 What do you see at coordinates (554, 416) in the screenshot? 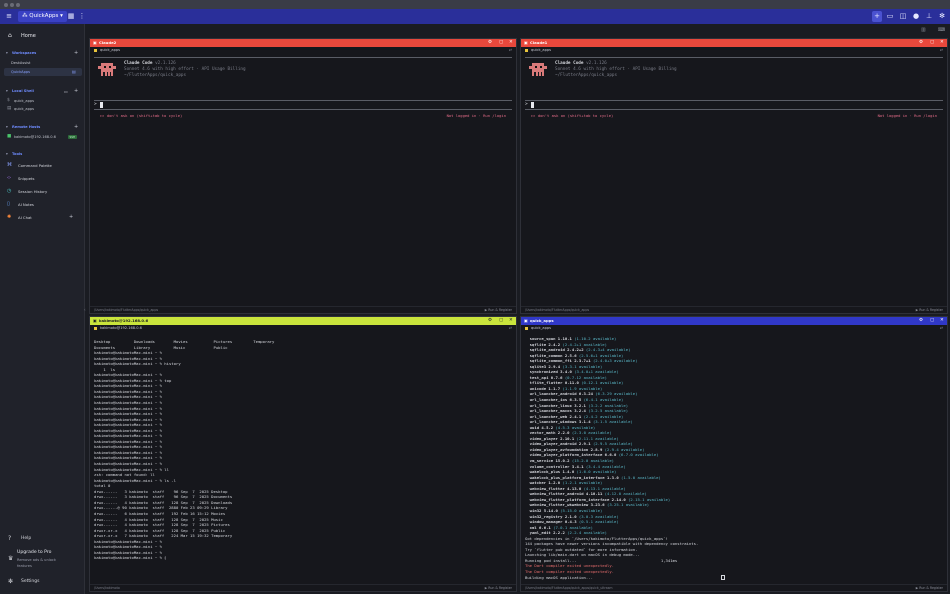
I see `package-name: url_launcher_web 2.4.1` at bounding box center [554, 416].